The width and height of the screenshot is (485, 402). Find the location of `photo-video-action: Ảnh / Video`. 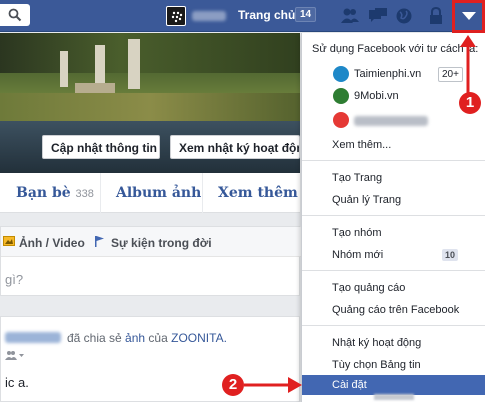

photo-video-action: Ảnh / Video is located at coordinates (52, 243).